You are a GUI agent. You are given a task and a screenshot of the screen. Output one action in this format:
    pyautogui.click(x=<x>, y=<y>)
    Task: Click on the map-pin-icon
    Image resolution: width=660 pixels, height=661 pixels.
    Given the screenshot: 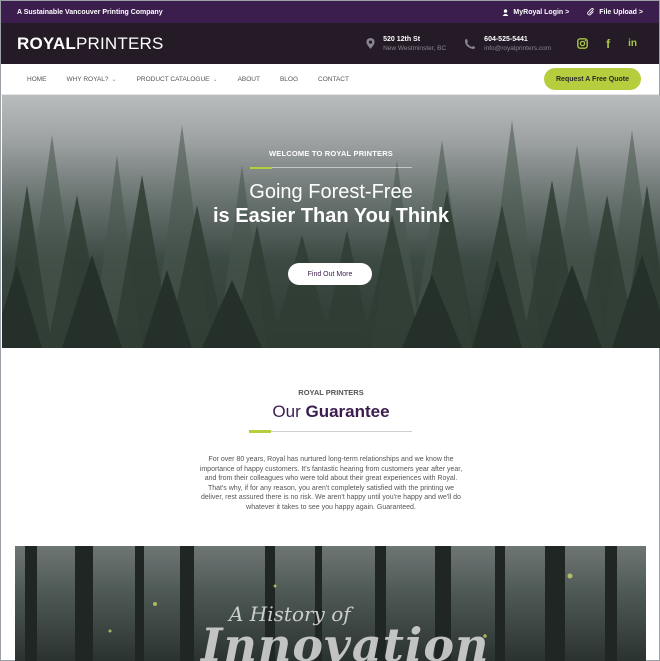 What is the action you would take?
    pyautogui.click(x=370, y=43)
    